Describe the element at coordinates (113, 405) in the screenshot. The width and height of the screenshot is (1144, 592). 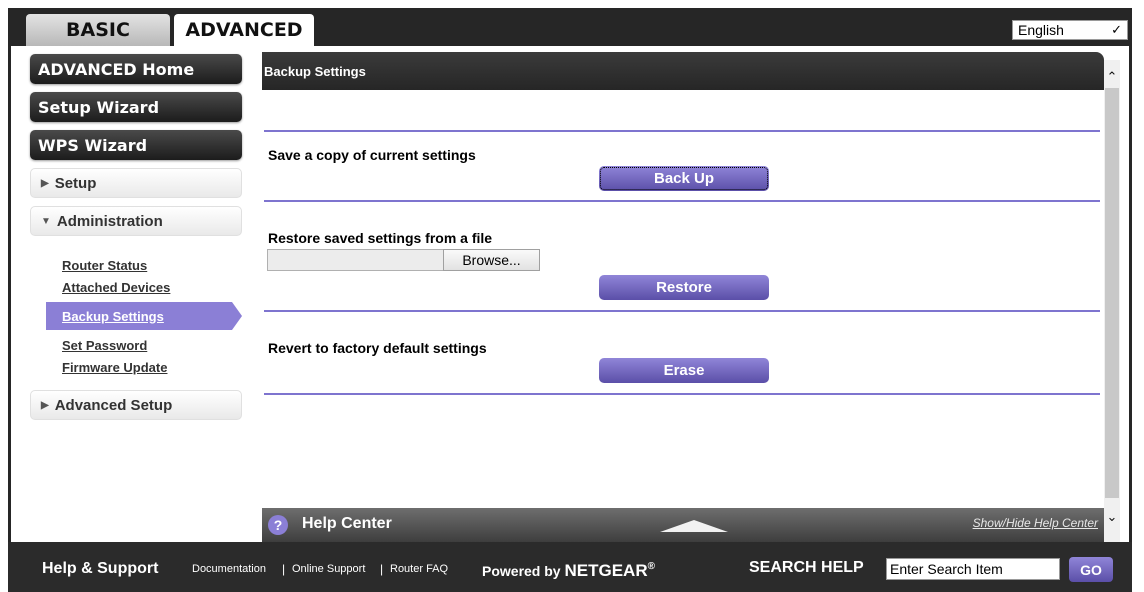
I see `sidebar-item-label: Advanced Setup` at that location.